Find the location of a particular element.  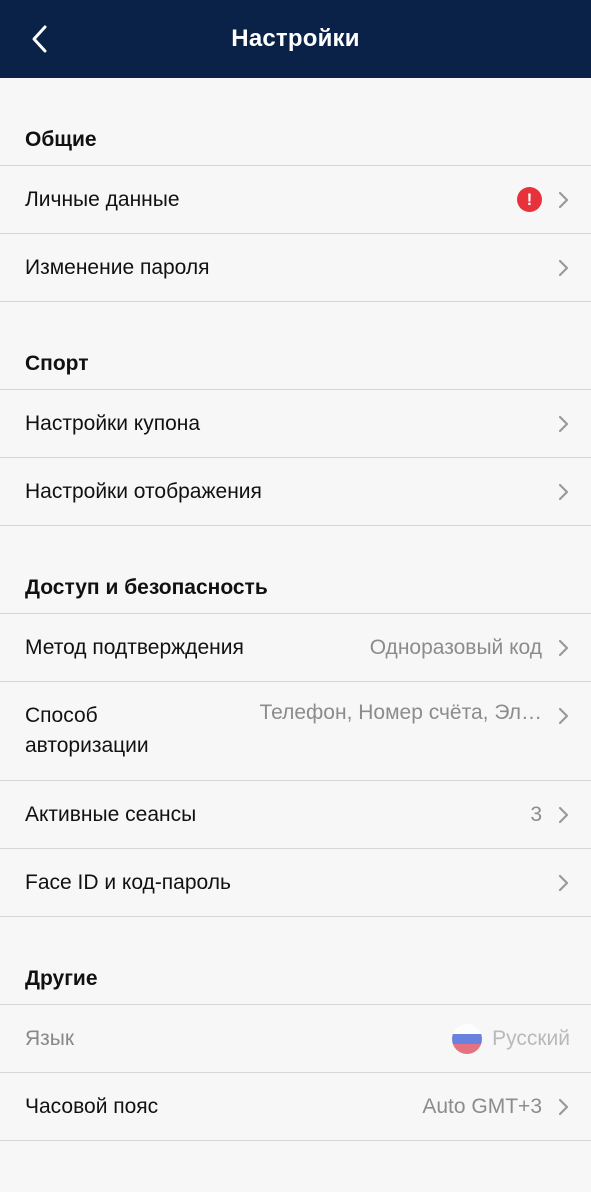

item-label: Изменение пароля is located at coordinates (117, 267).